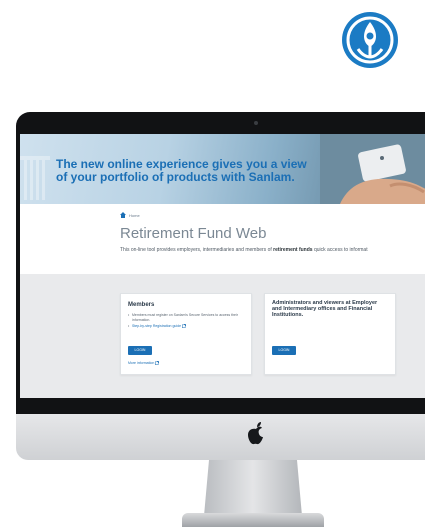 The image size is (425, 527). Describe the element at coordinates (220, 123) in the screenshot. I see `monitor-bezel-top` at that location.